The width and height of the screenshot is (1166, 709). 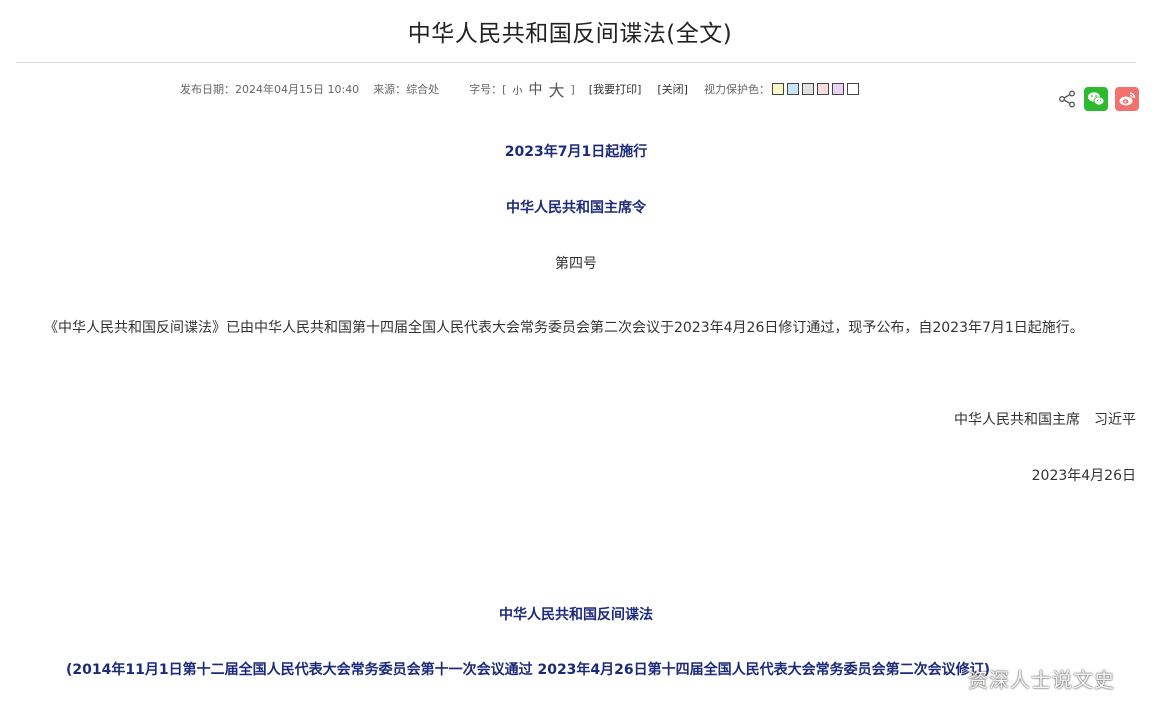 I want to click on font-size-medium-button: 中, so click(x=535, y=89).